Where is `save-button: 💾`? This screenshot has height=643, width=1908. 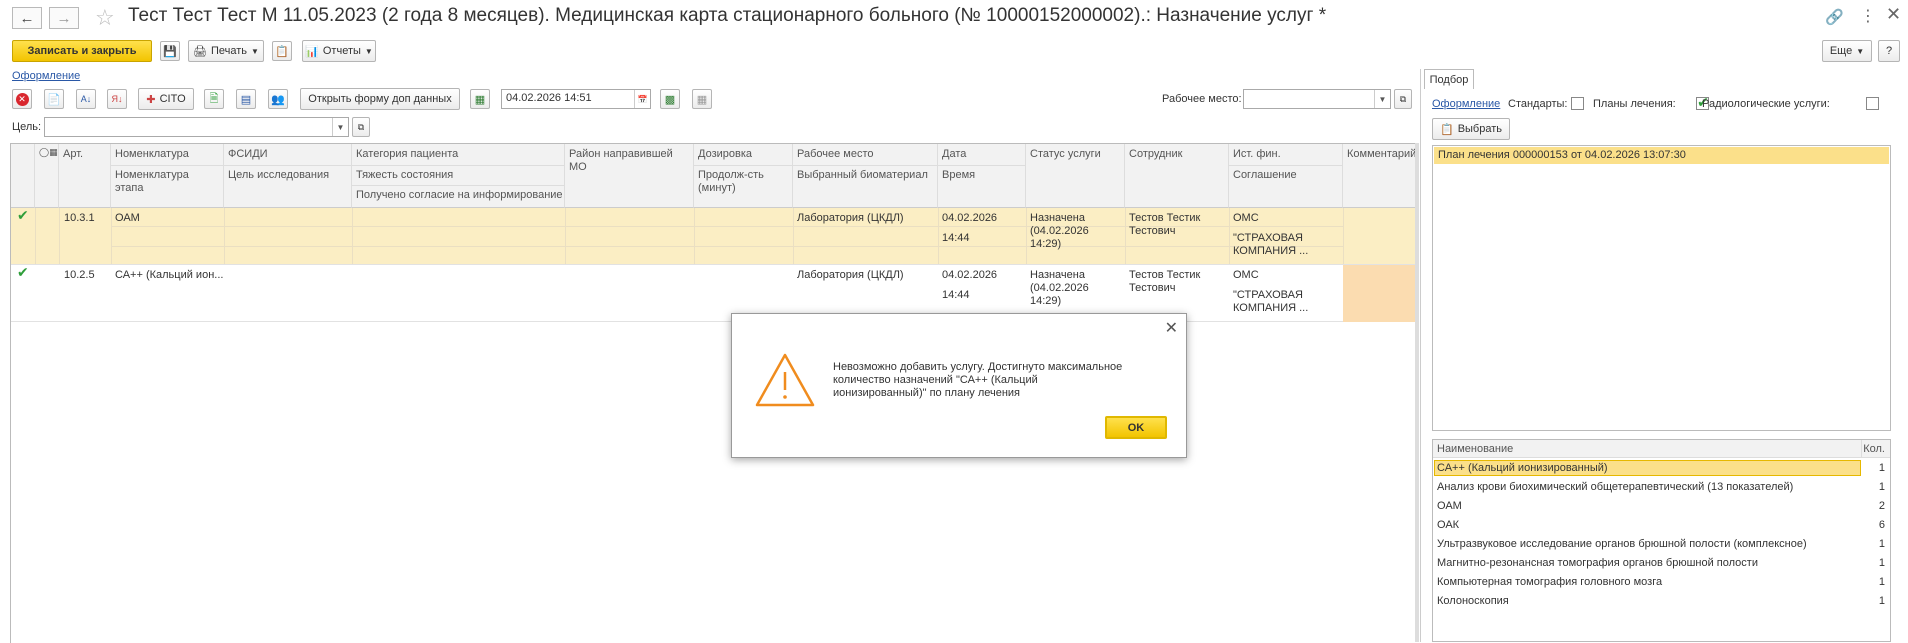 save-button: 💾 is located at coordinates (170, 51).